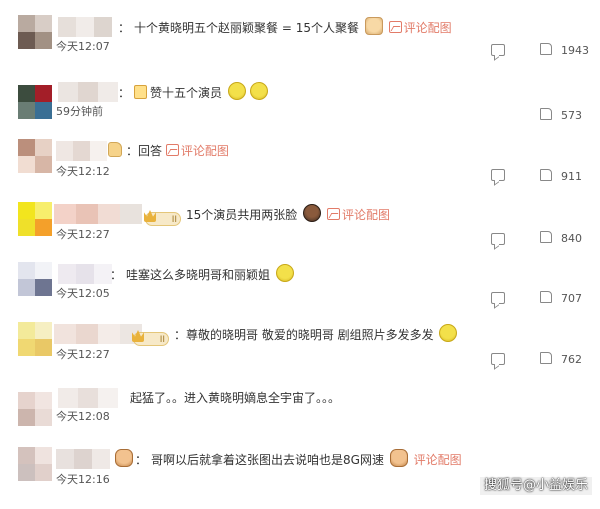 The width and height of the screenshot is (600, 509). I want to click on like-count: 911, so click(571, 176).